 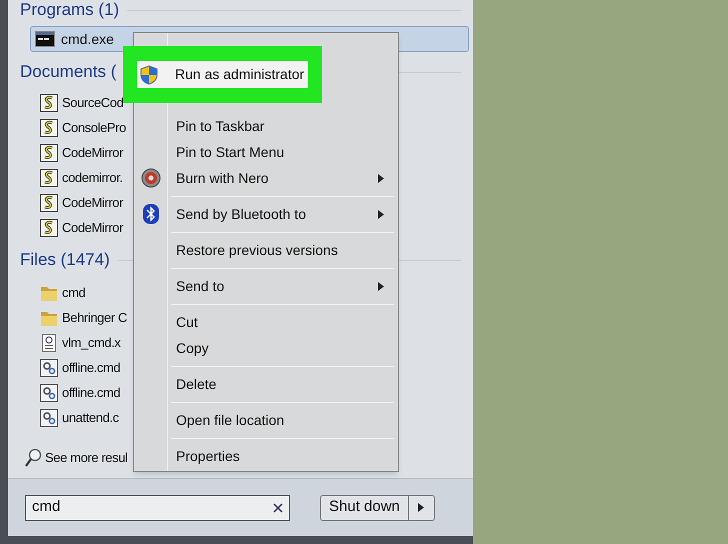 I want to click on result-item: vlm_cmd.x, so click(x=91, y=342).